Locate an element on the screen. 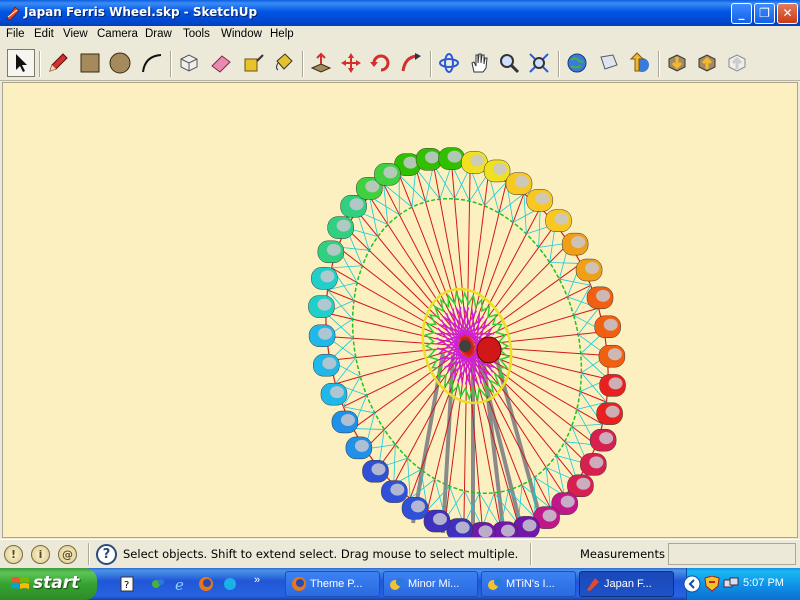 This screenshot has height=600, width=800. rotate-tool is located at coordinates (381, 63).